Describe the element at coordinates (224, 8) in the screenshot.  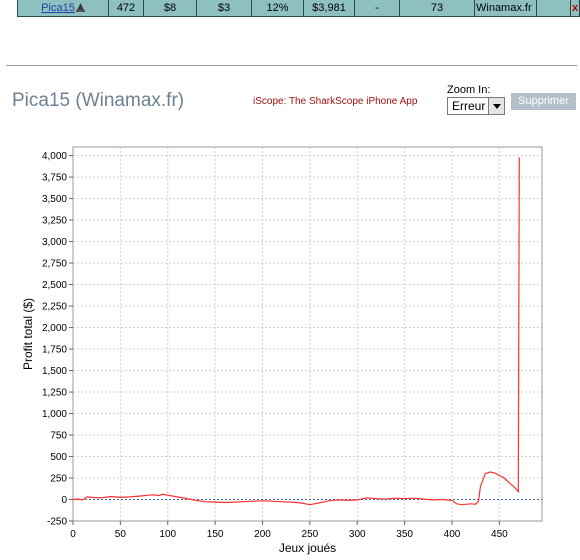
I see `avg-profit-cell: $3` at that location.